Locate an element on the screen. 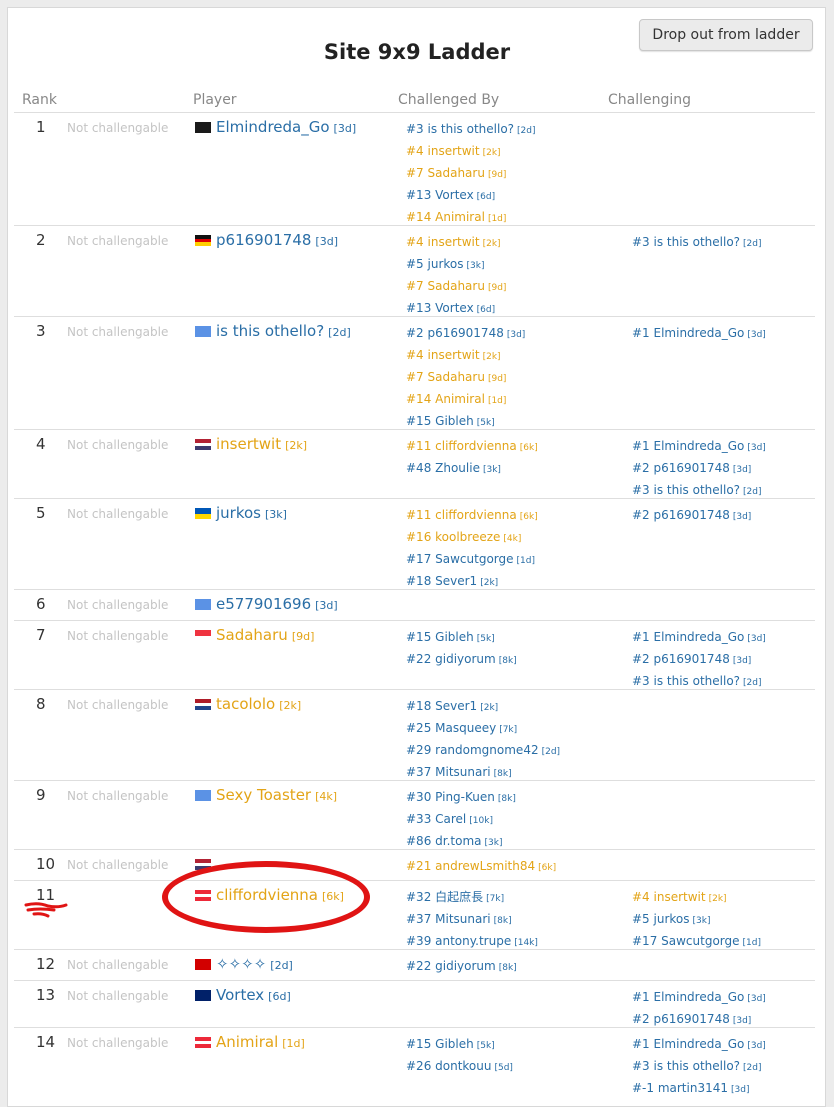  challenger-link: #16 koolbreeze [4k] is located at coordinates (472, 537).